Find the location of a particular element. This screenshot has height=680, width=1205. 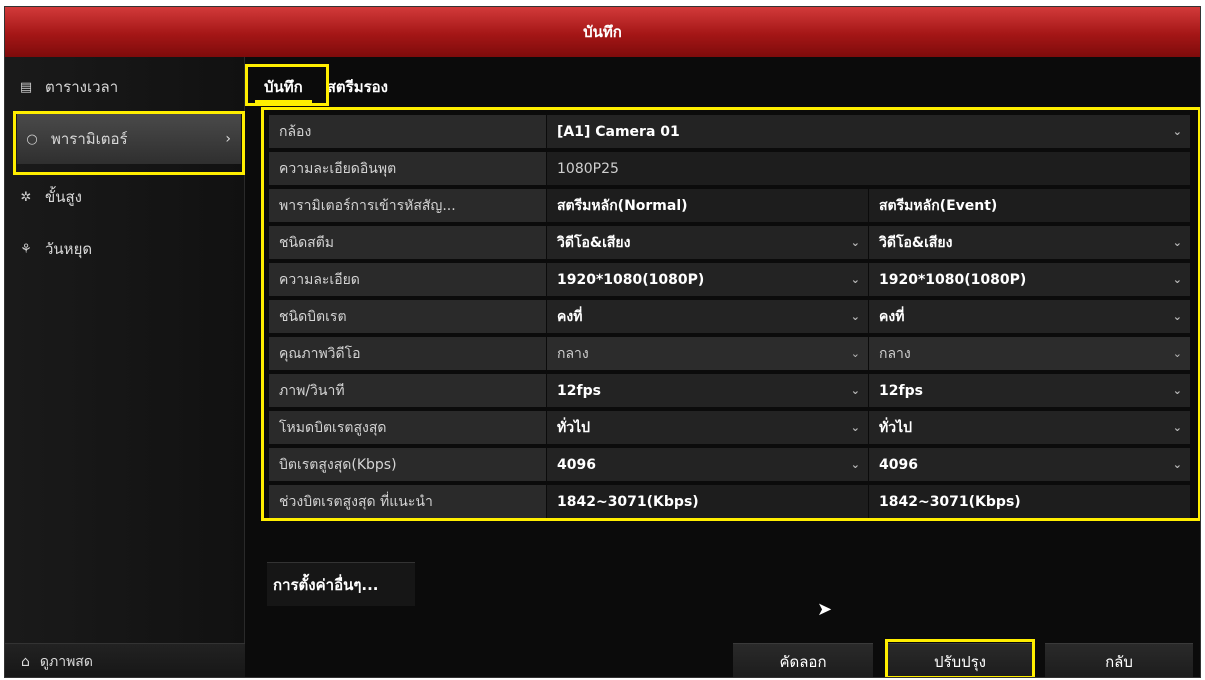

row-max-bitrate: บิตเรตสูงสุด(Kbps) 4096 ⌄ 4096 ⌄ is located at coordinates (730, 464).